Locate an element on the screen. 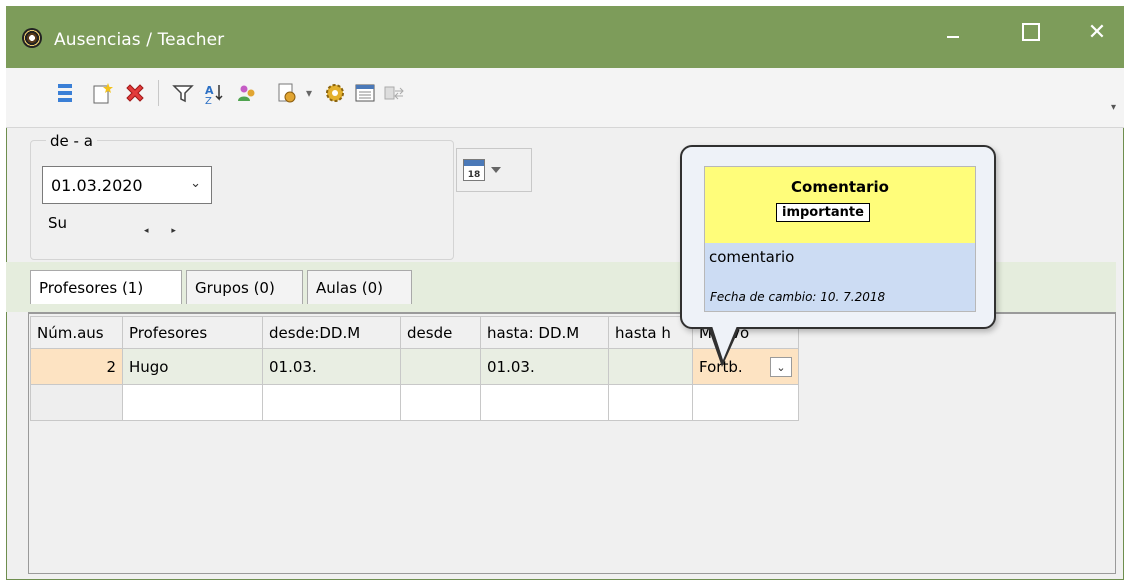 The height and width of the screenshot is (585, 1128). title-bar: Ausencias / Teacher ✕ is located at coordinates (565, 37).